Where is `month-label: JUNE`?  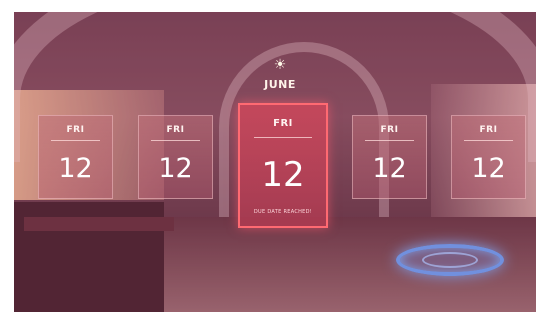 month-label: JUNE is located at coordinates (280, 84).